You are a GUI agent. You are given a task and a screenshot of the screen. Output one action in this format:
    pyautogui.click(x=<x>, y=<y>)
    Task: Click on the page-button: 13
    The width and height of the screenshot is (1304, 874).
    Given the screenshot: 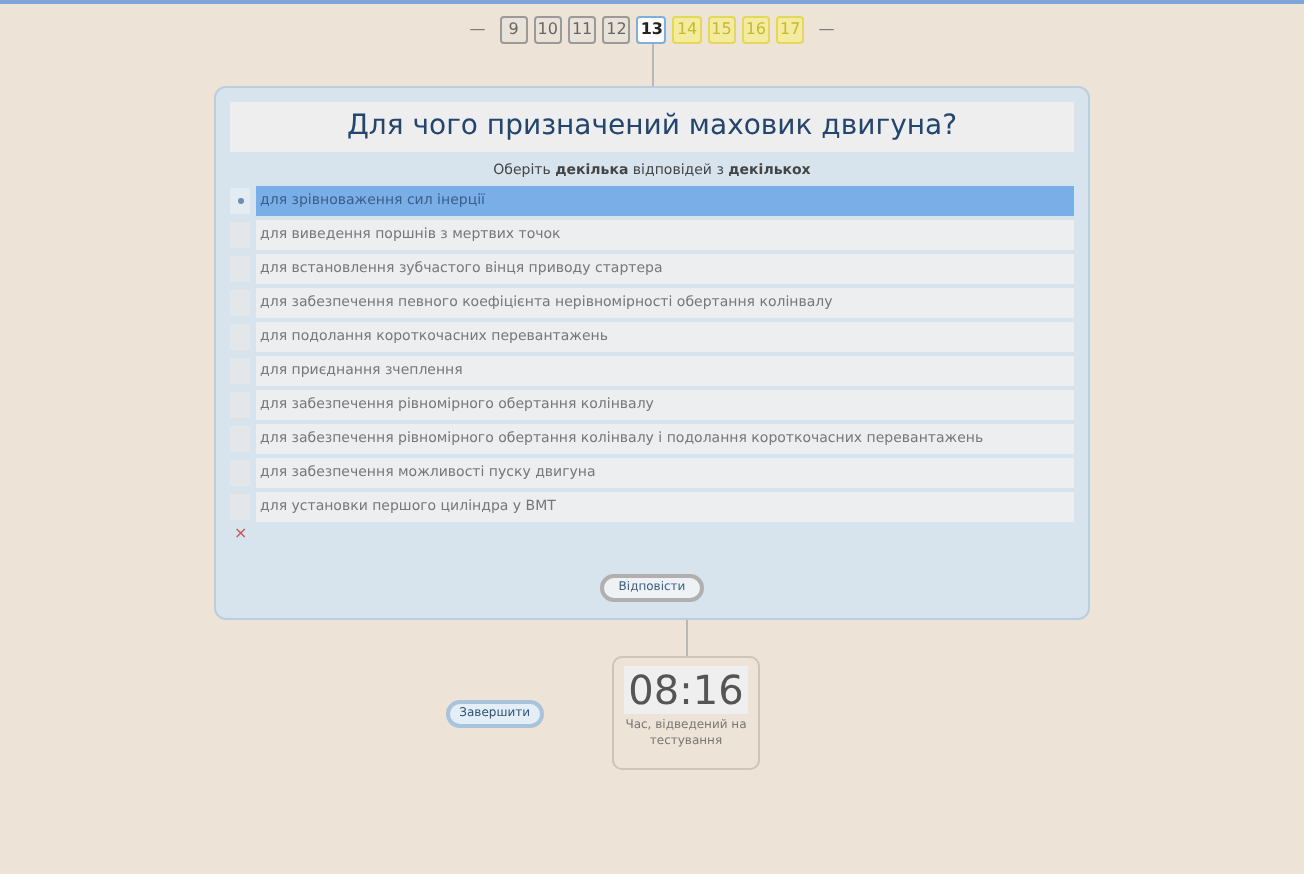 What is the action you would take?
    pyautogui.click(x=651, y=30)
    